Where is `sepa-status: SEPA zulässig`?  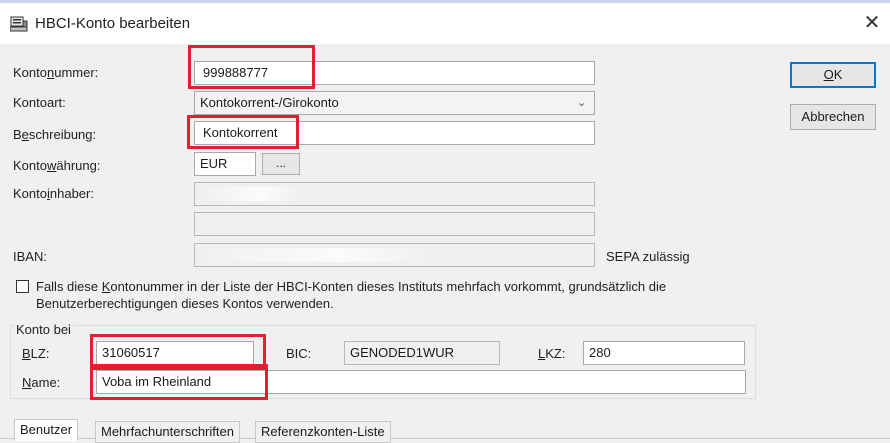
sepa-status: SEPA zulässig is located at coordinates (648, 256).